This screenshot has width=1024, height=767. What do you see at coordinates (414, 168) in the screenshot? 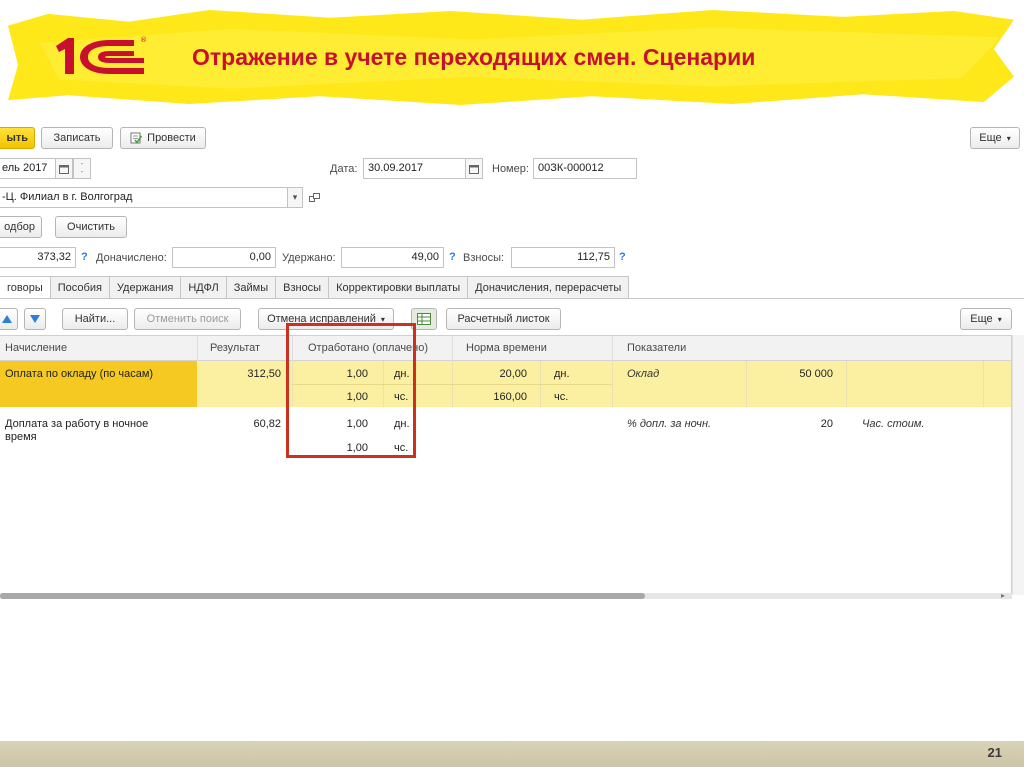
I see `date-field: 30.09.2017` at bounding box center [414, 168].